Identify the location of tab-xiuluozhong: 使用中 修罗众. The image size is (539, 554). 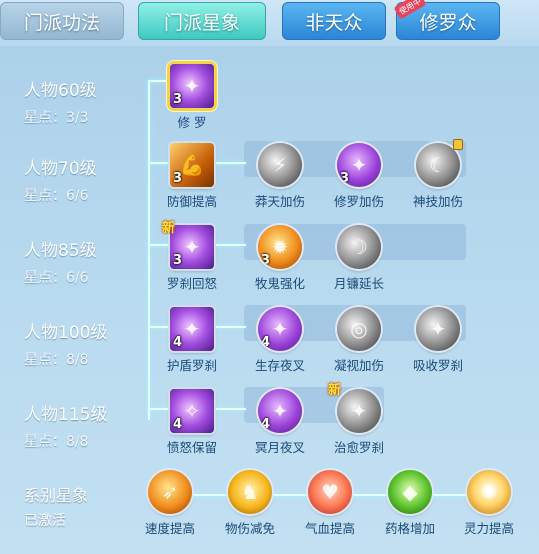
(446, 20).